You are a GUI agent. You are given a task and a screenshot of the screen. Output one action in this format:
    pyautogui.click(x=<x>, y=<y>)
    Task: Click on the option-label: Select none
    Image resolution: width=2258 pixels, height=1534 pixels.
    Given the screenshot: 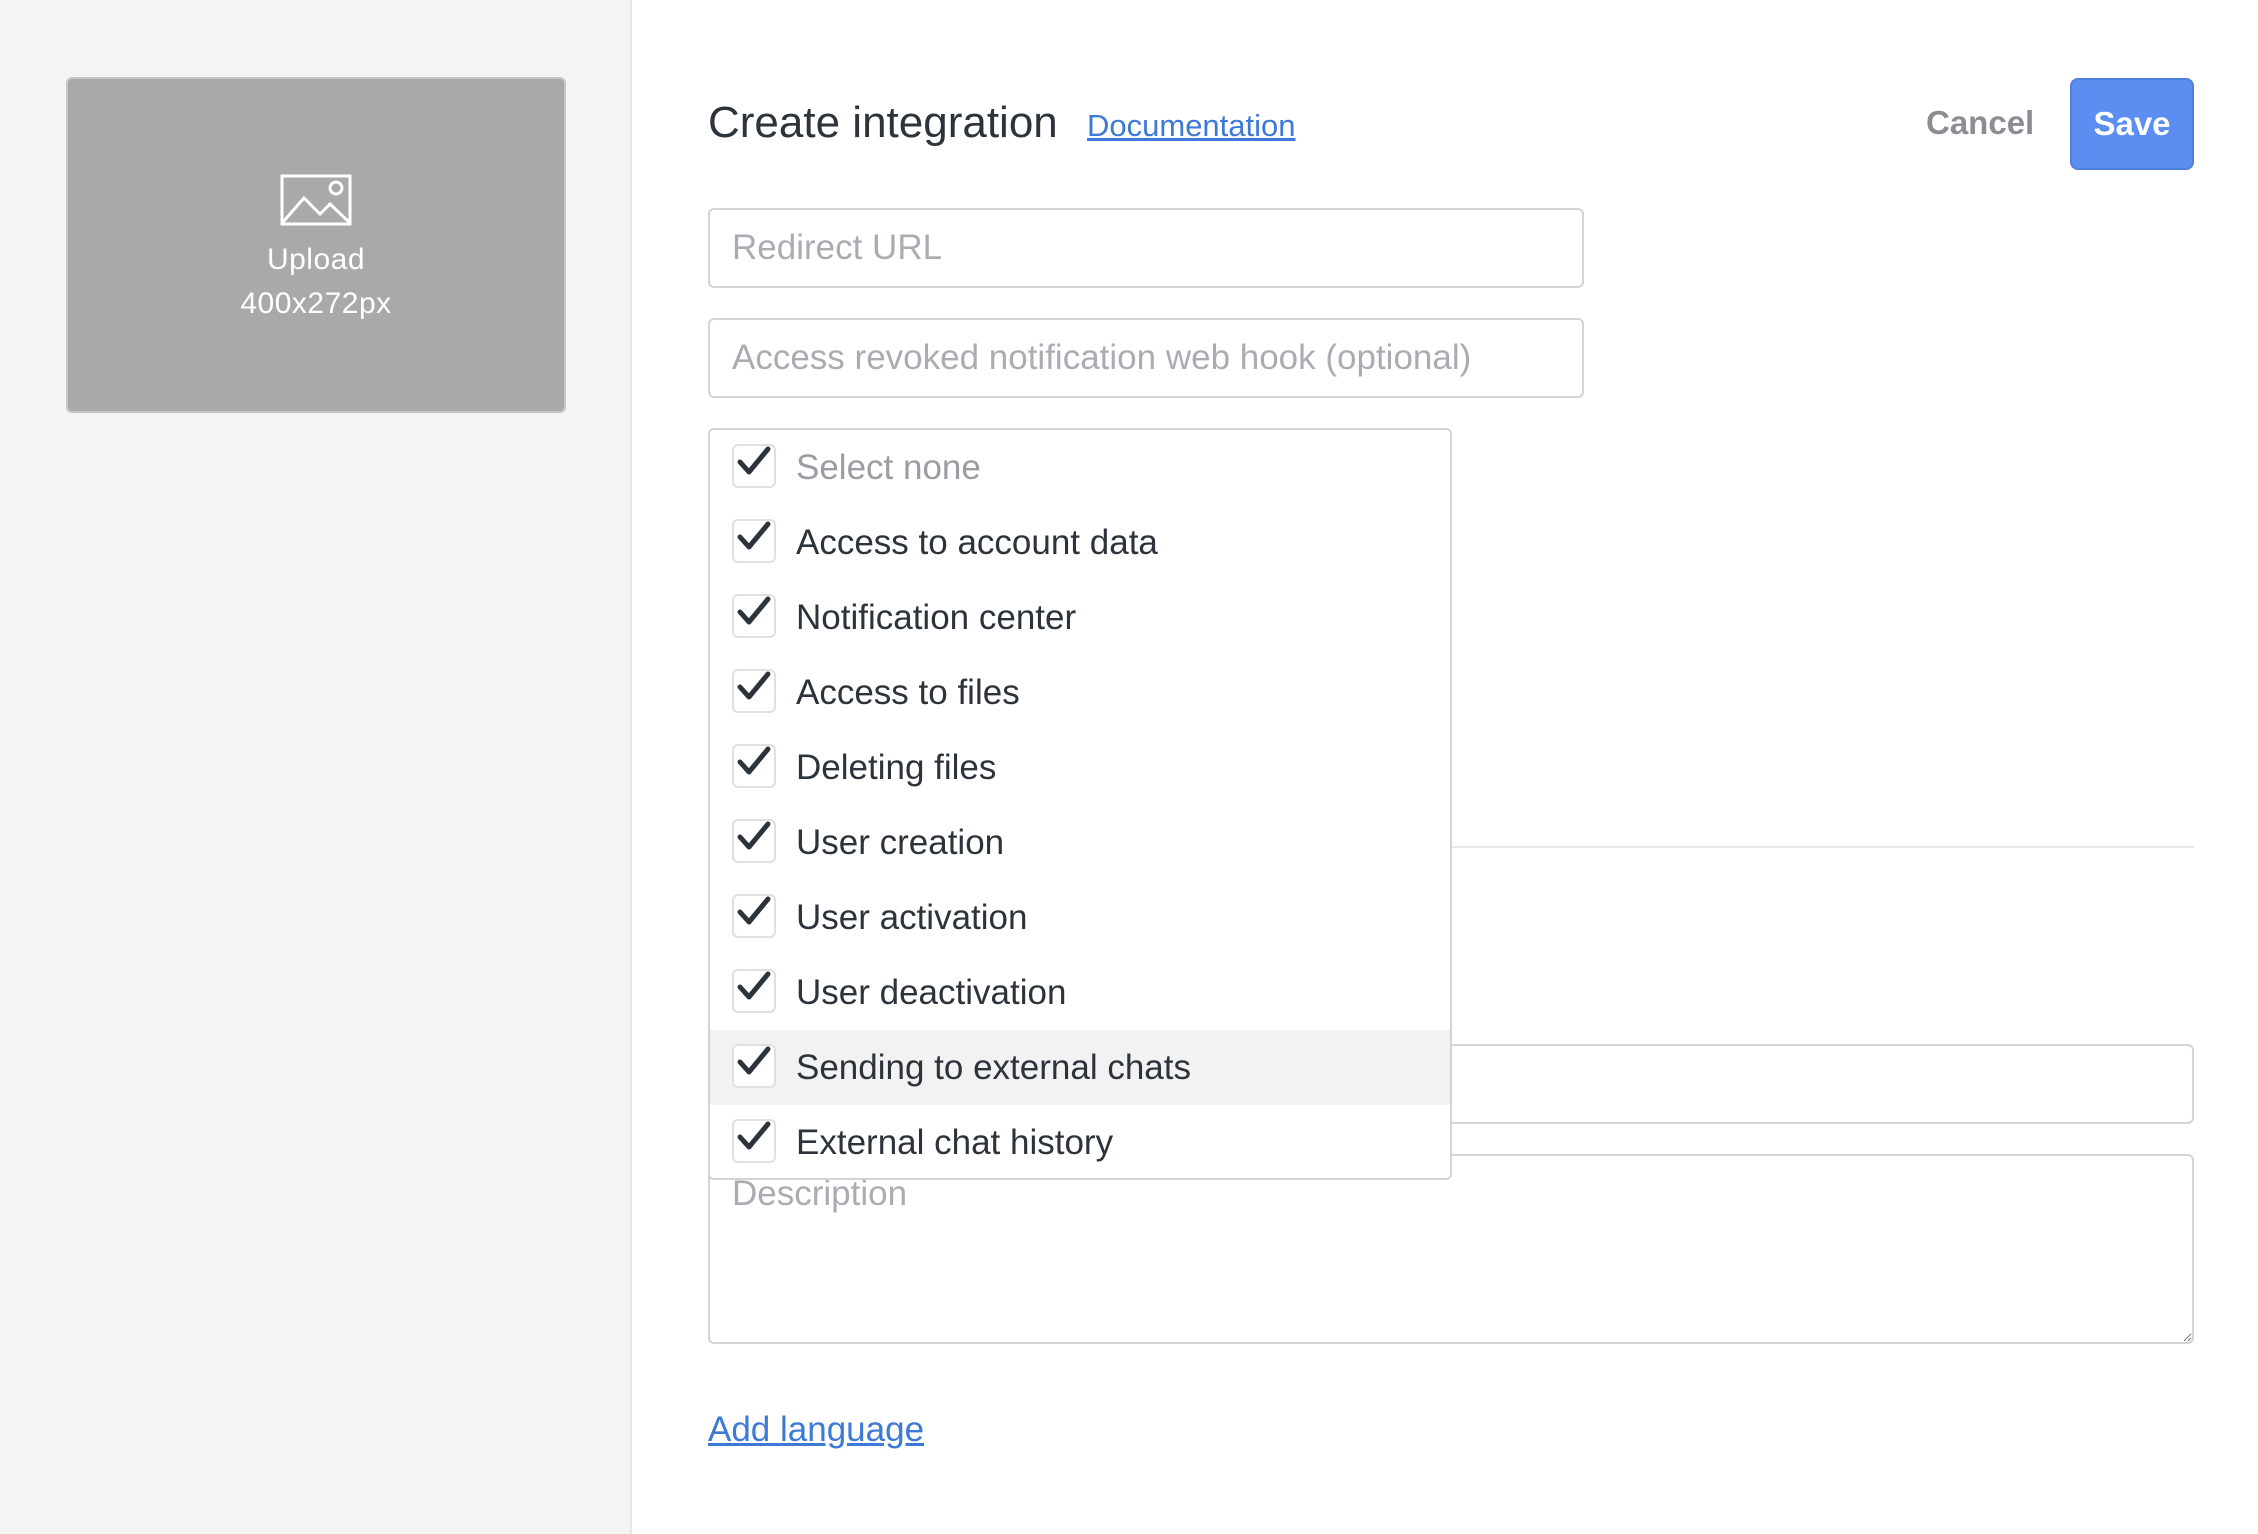 What is the action you would take?
    pyautogui.click(x=888, y=467)
    